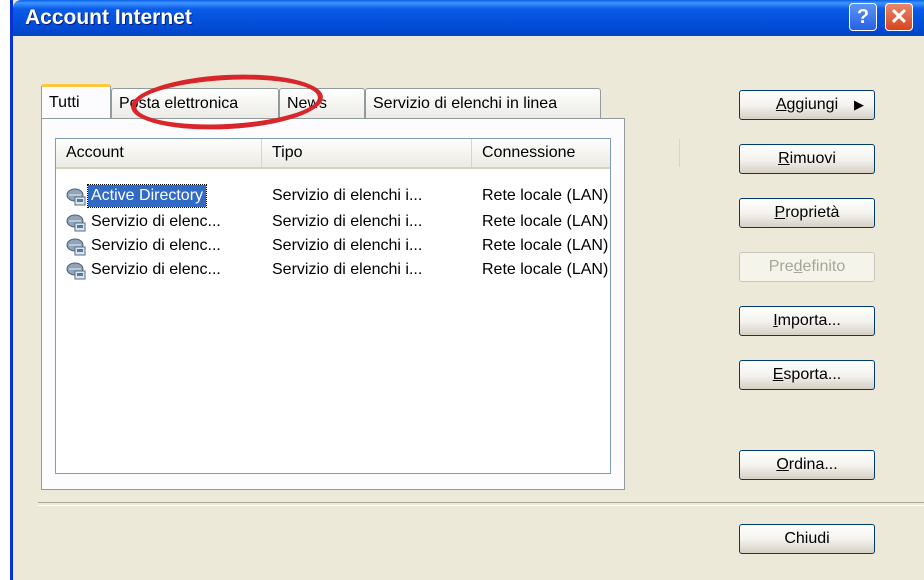 The height and width of the screenshot is (580, 924). I want to click on tab-tutti: Tutti, so click(76, 101).